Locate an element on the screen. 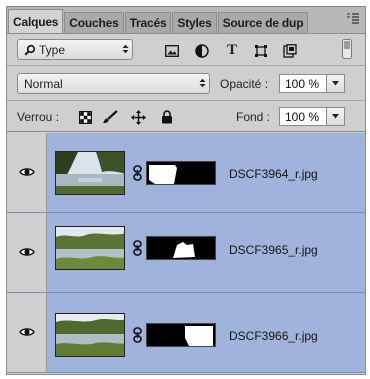 The height and width of the screenshot is (379, 370). lock-position-icon is located at coordinates (138, 117).